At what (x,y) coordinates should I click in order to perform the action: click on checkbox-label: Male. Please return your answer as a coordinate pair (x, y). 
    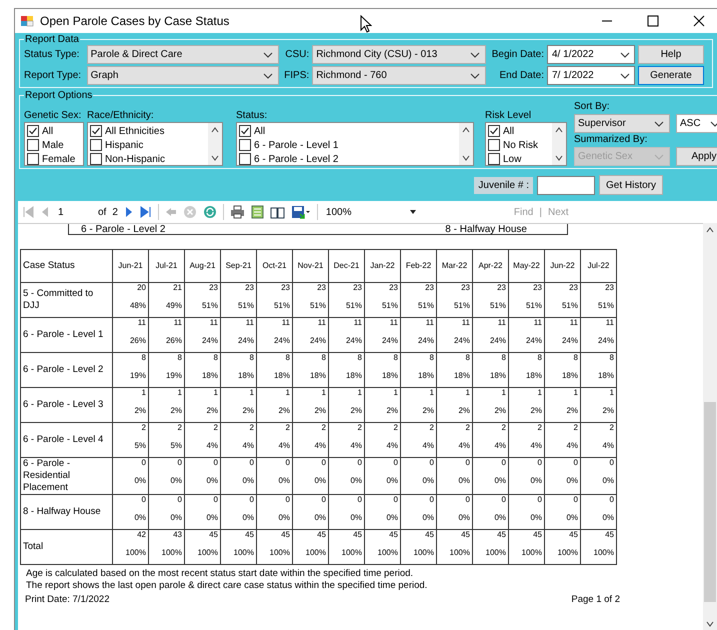
    Looking at the image, I should click on (53, 145).